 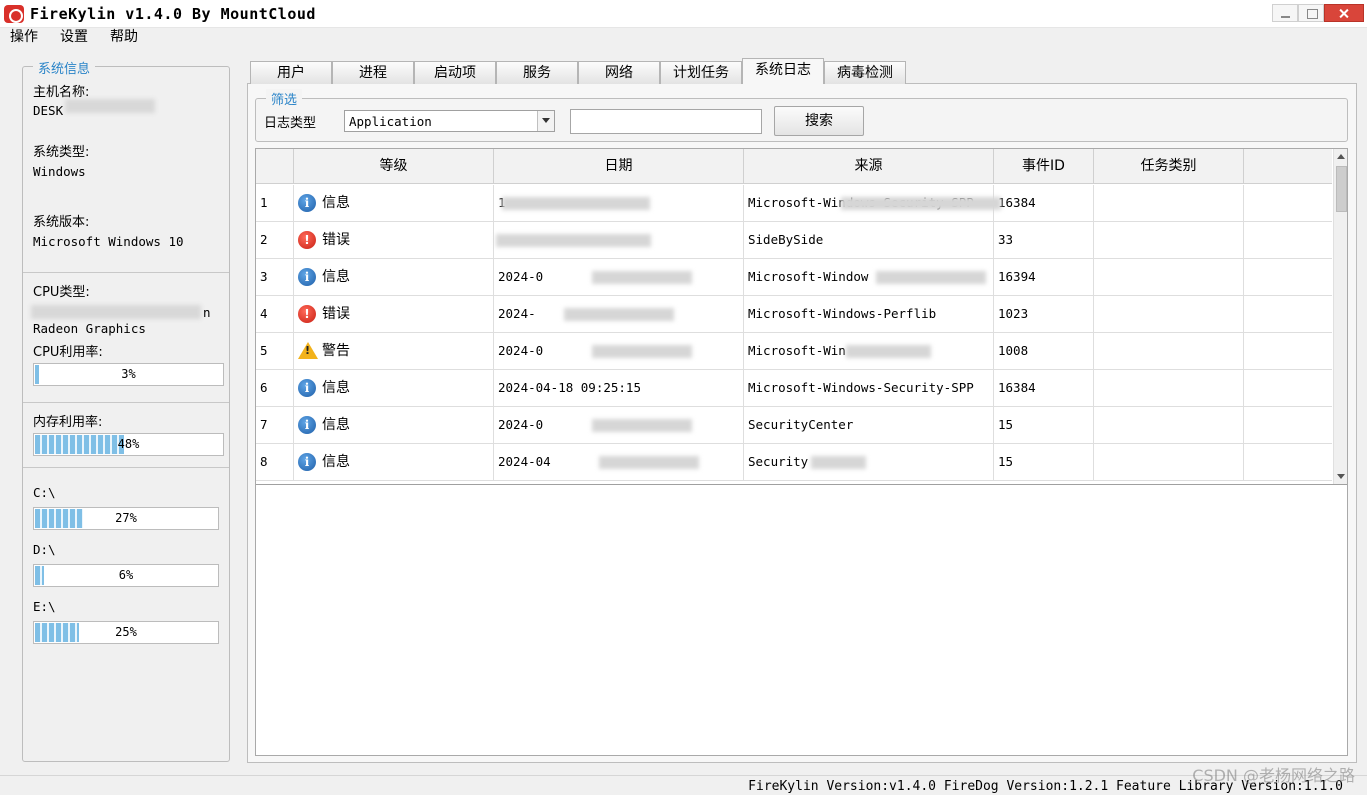 What do you see at coordinates (1340, 157) in the screenshot?
I see `scroll-up-icon` at bounding box center [1340, 157].